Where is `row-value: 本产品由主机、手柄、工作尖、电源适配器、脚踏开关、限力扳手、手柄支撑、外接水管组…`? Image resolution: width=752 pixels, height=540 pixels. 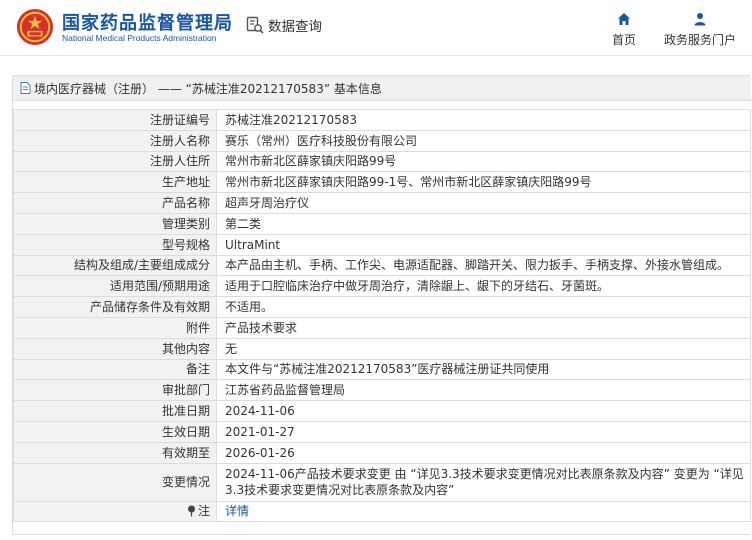 row-value: 本产品由主机、手柄、工作尖、电源适配器、脚踏开关、限力扳手、手柄支撑、外接水管组… is located at coordinates (483, 265).